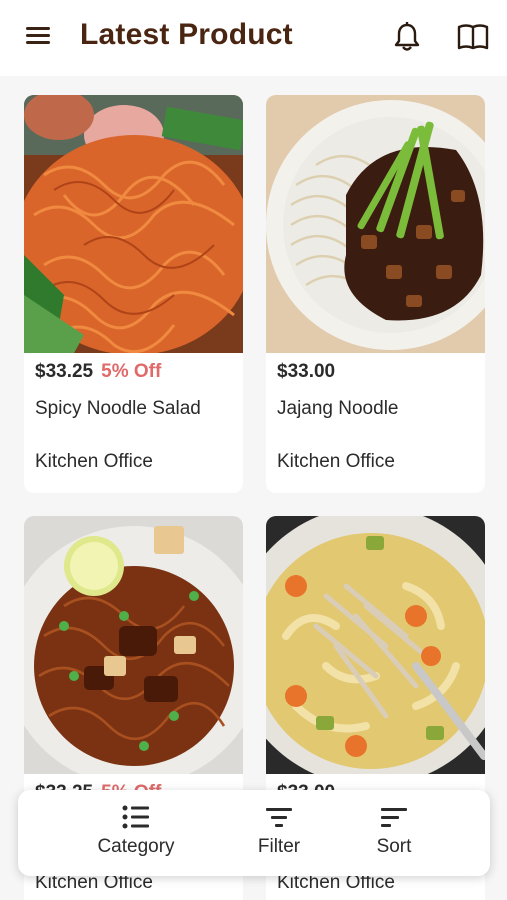 The width and height of the screenshot is (507, 900). What do you see at coordinates (279, 846) in the screenshot?
I see `filter-label: Filter` at bounding box center [279, 846].